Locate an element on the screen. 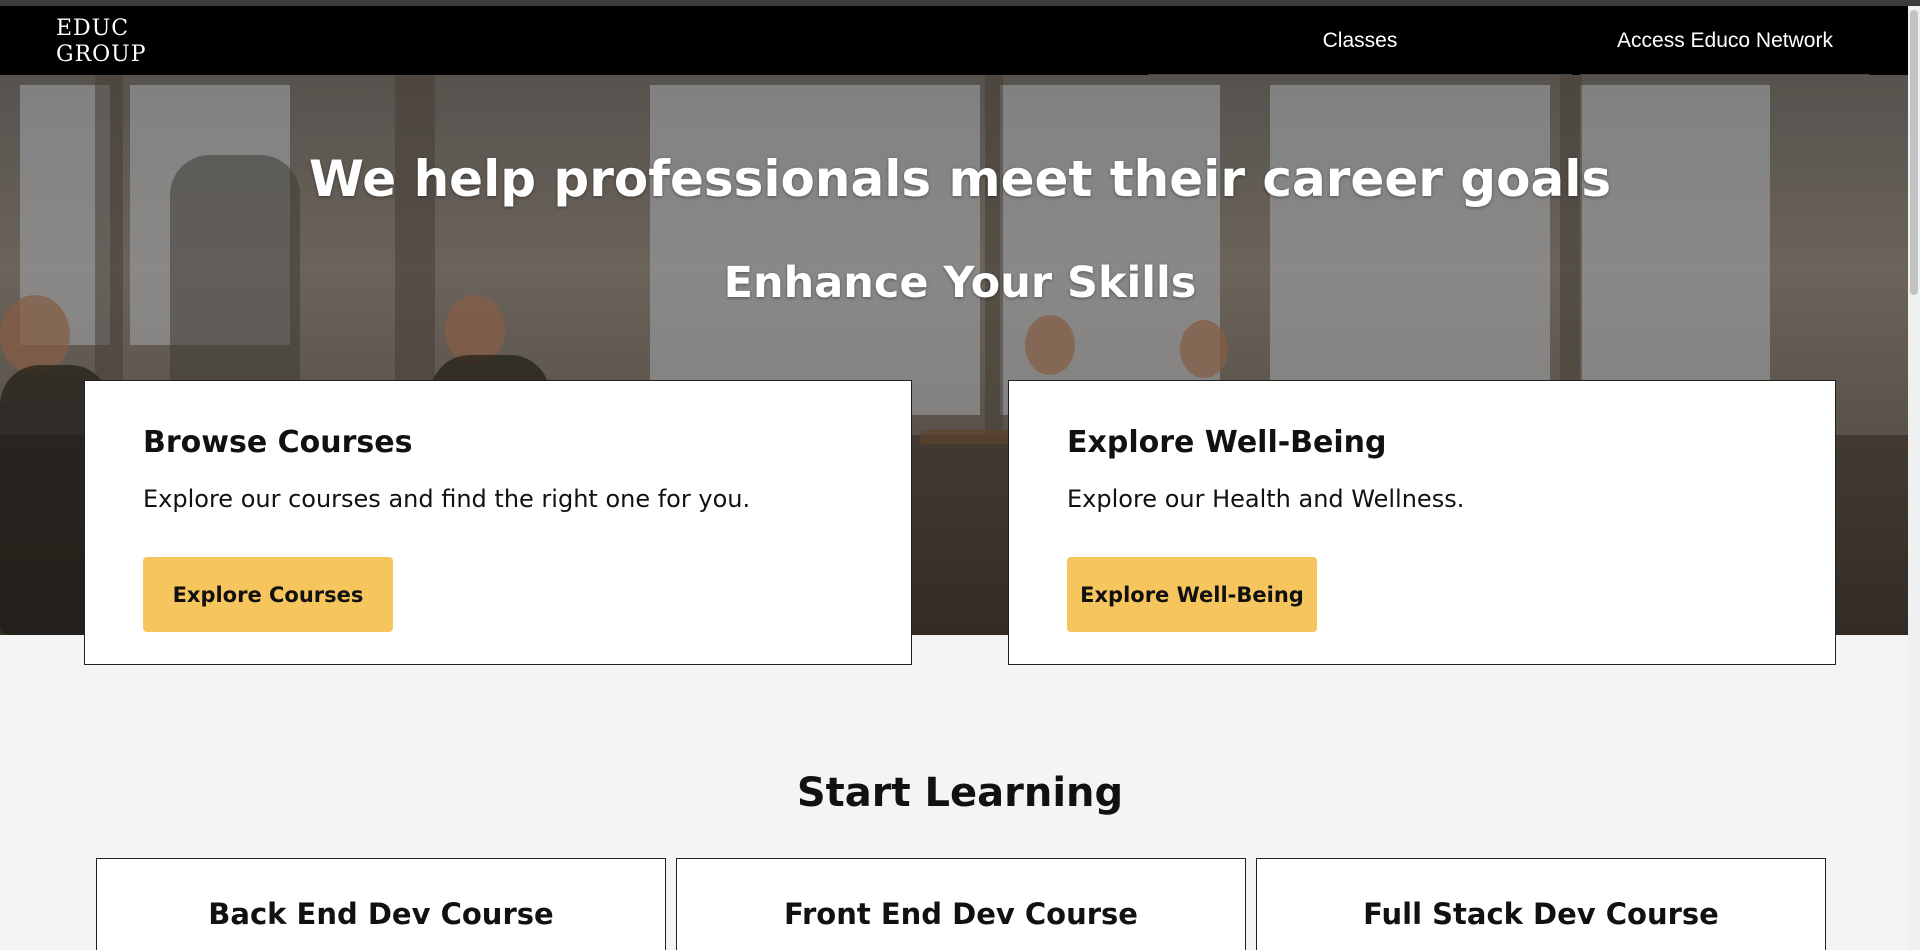 The height and width of the screenshot is (950, 1920). educo-group-logo: EDUC GROUP is located at coordinates (101, 42).